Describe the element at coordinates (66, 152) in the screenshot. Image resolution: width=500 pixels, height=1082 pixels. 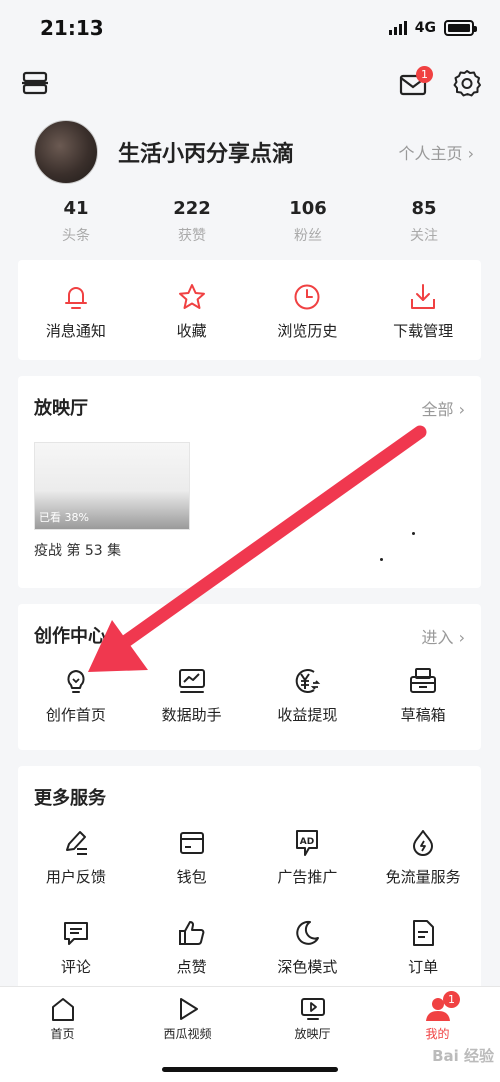
I see `avatar` at that location.